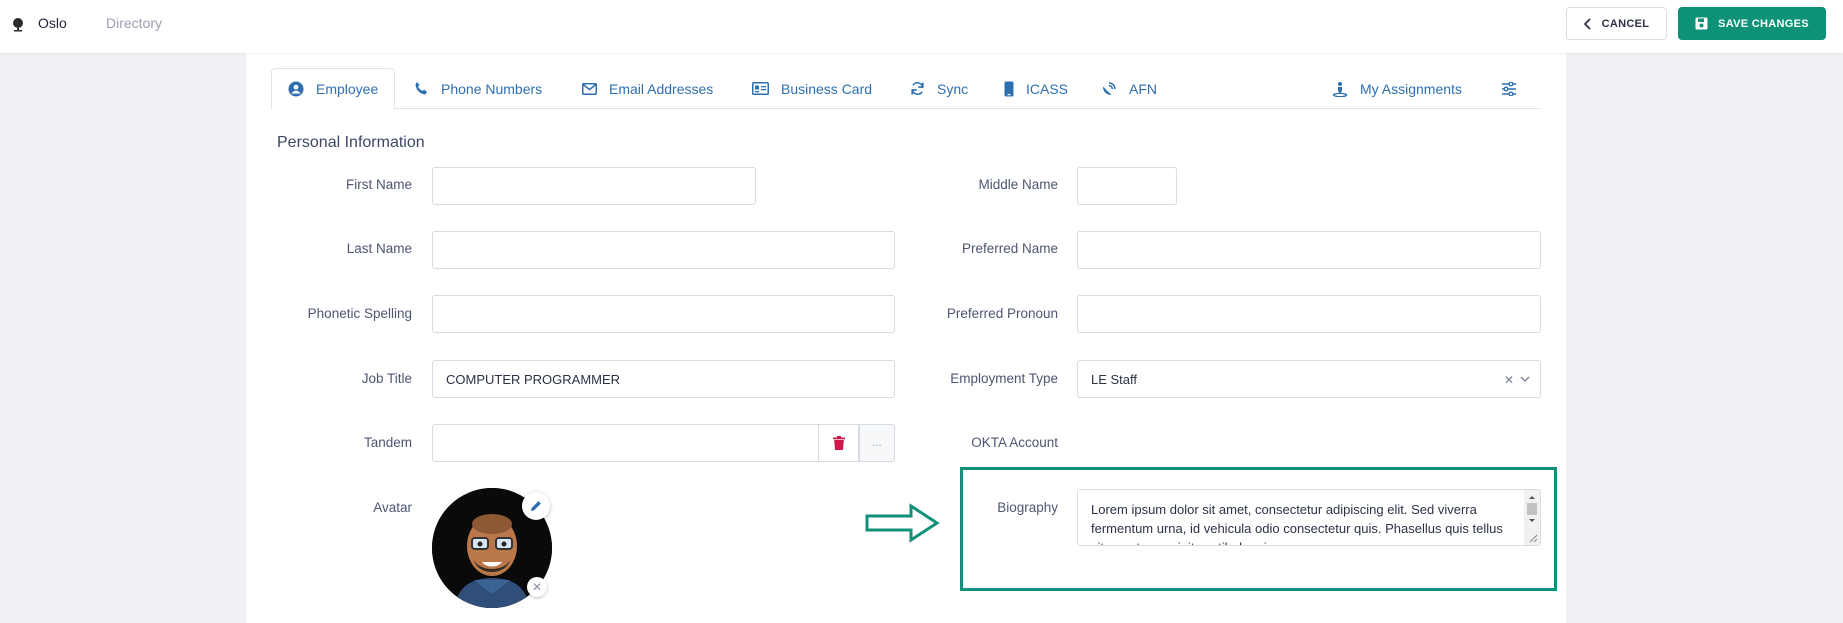 Image resolution: width=1843 pixels, height=623 pixels. I want to click on phone-icon, so click(421, 88).